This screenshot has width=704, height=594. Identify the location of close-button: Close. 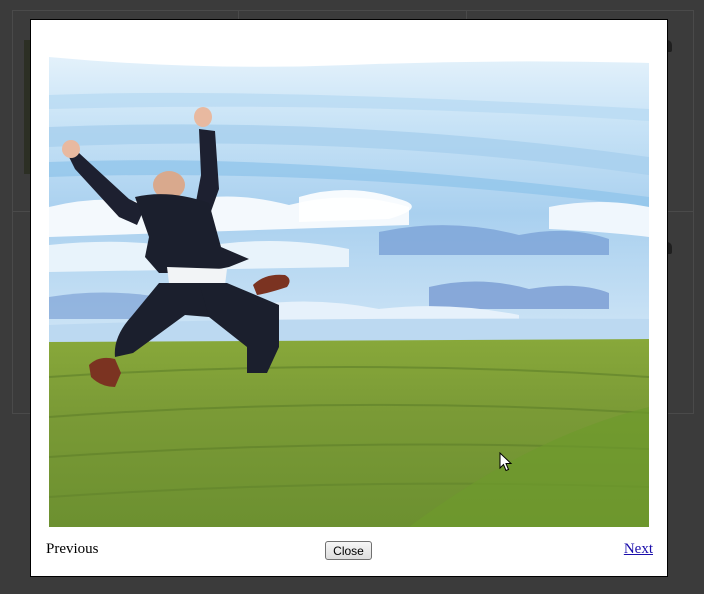
(348, 550).